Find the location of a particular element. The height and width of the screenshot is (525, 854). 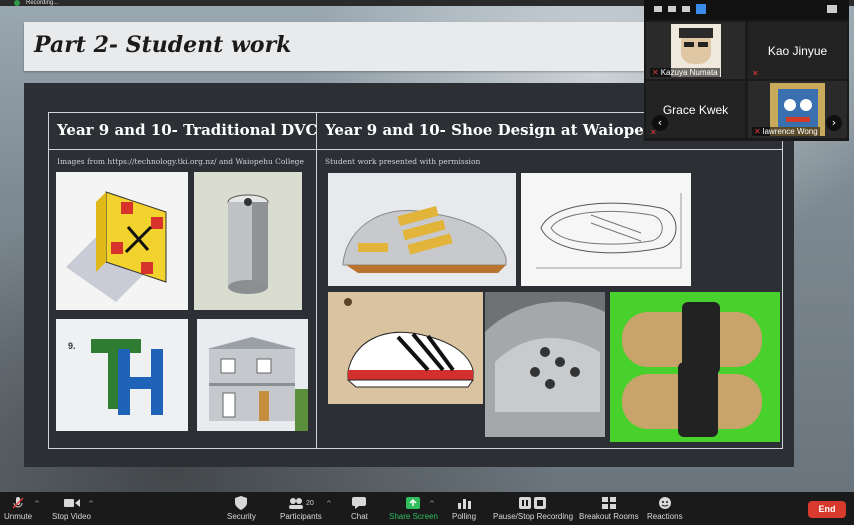

shoe-sketch-colored is located at coordinates (422, 229).